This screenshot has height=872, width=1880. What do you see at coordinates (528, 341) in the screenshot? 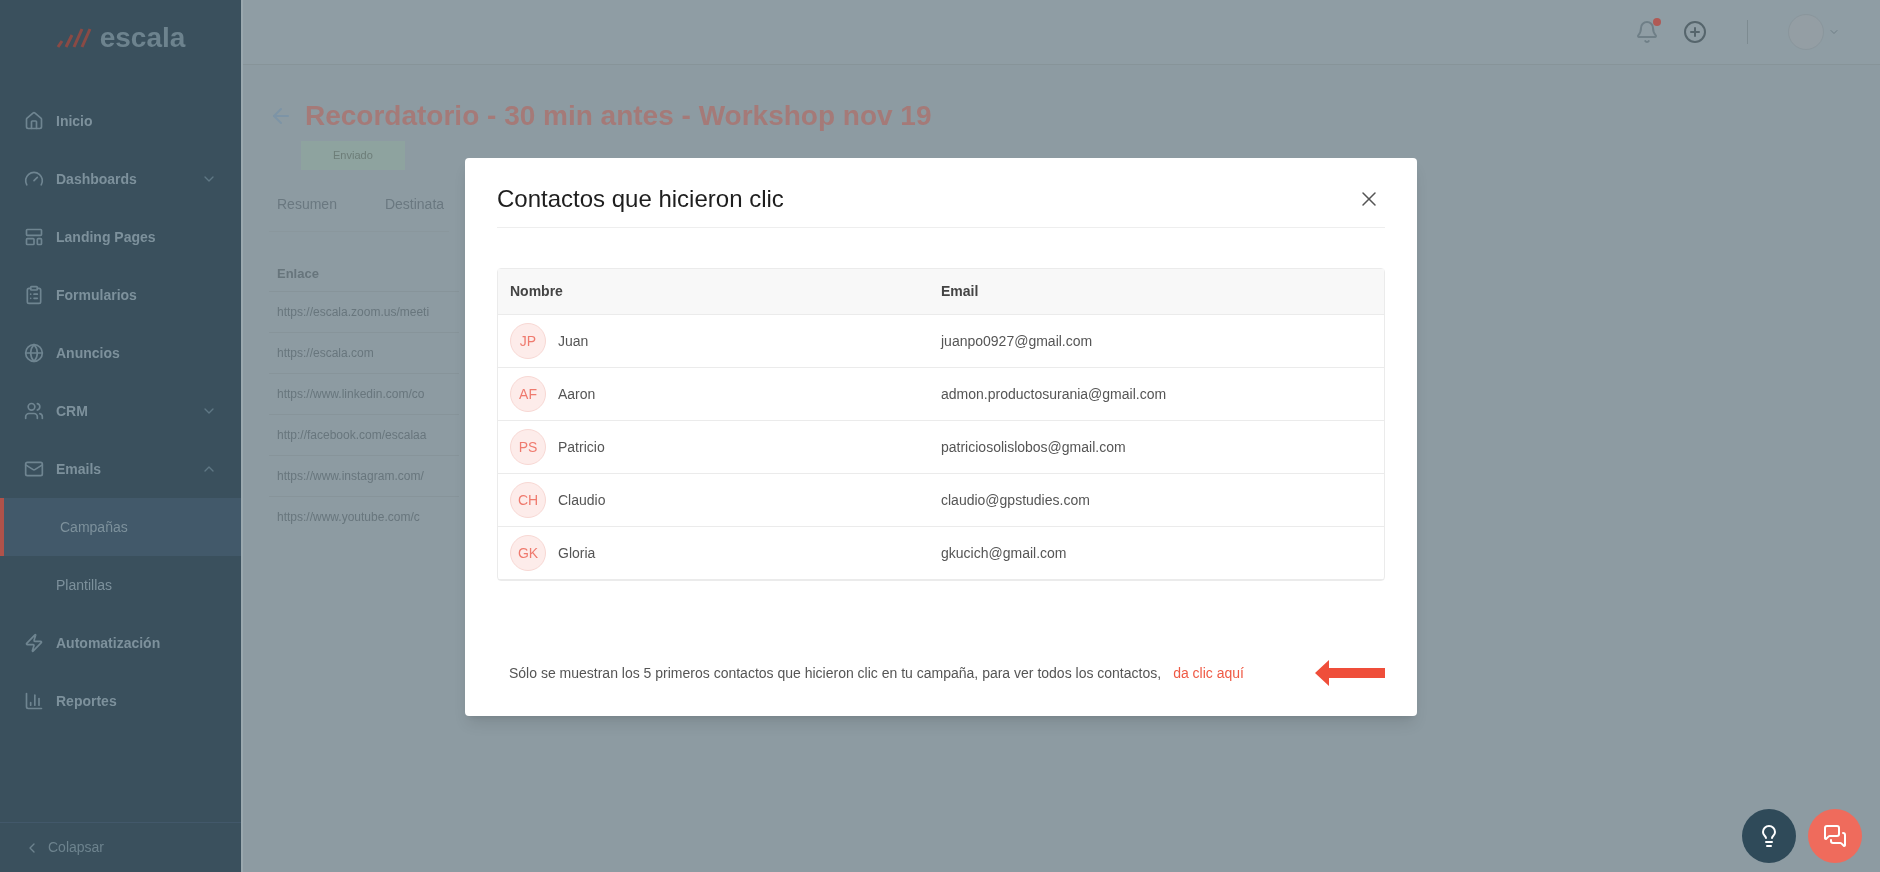
I see `avatar-initials: JP` at bounding box center [528, 341].